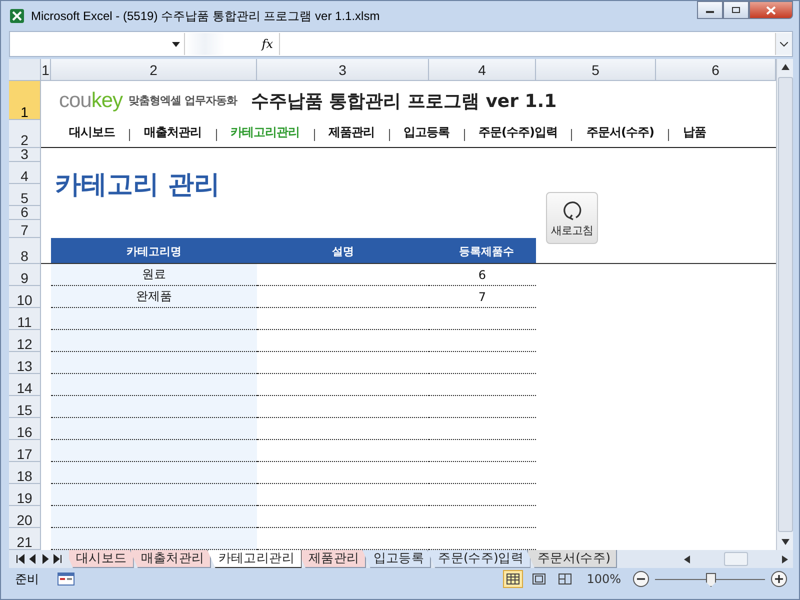 Image resolution: width=800 pixels, height=600 pixels. What do you see at coordinates (25, 173) in the screenshot?
I see `row-header: 4` at bounding box center [25, 173].